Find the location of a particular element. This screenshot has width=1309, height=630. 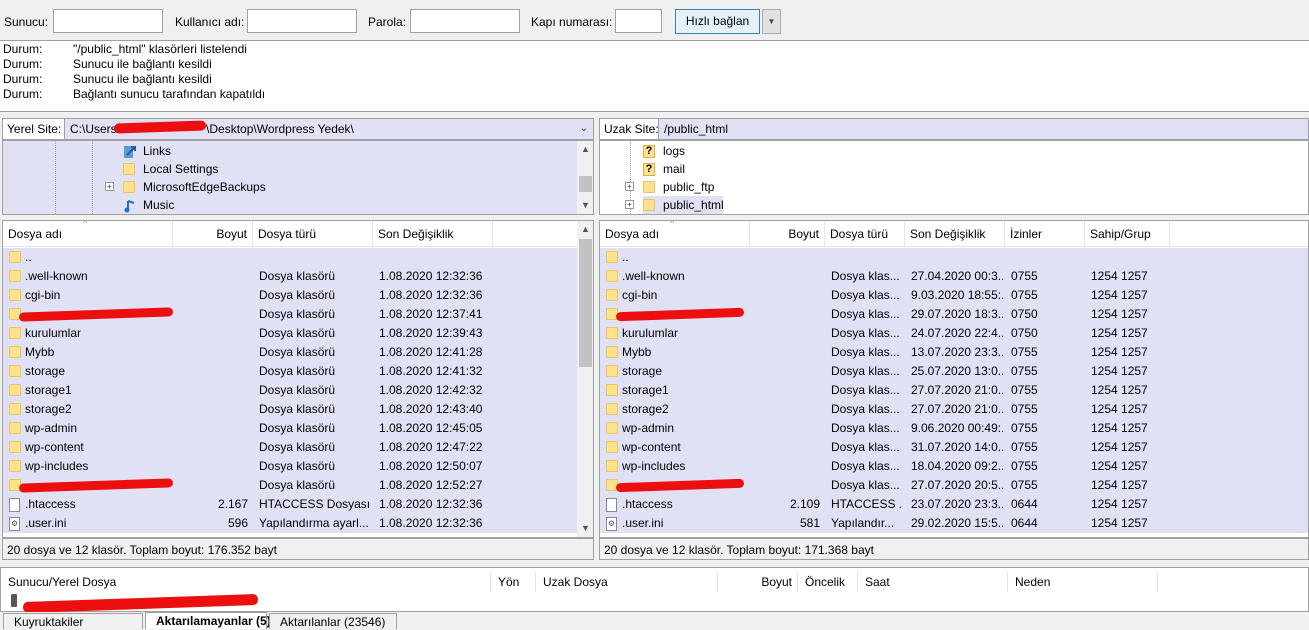

file-row: Dosya klasörü 1.08.2020 12:52:27 is located at coordinates (290, 485).